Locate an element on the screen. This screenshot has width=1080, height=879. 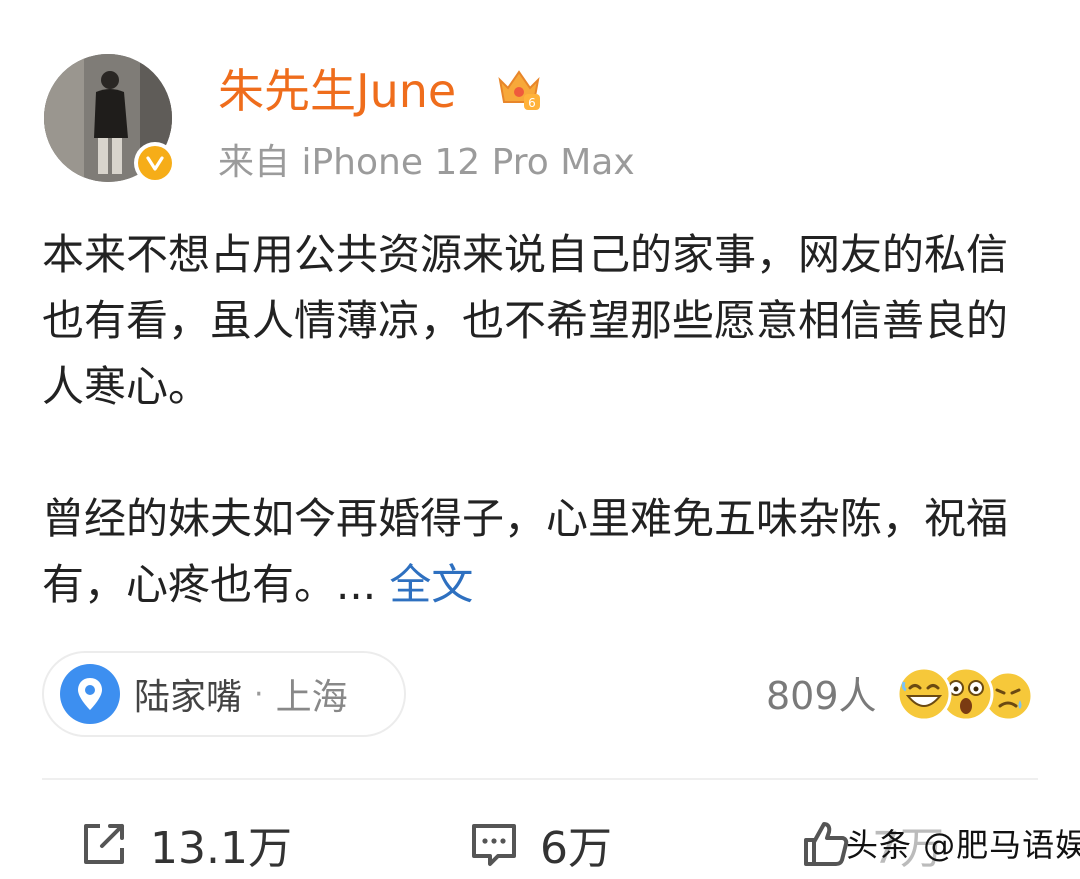
location-tag: 陆家嘴 · 上海 is located at coordinates (224, 694).